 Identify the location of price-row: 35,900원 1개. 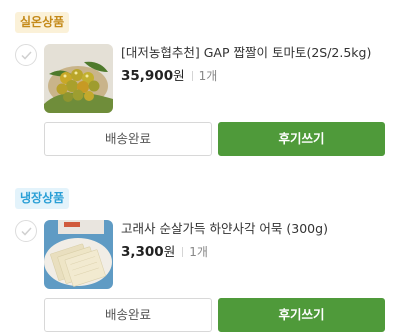
(169, 76).